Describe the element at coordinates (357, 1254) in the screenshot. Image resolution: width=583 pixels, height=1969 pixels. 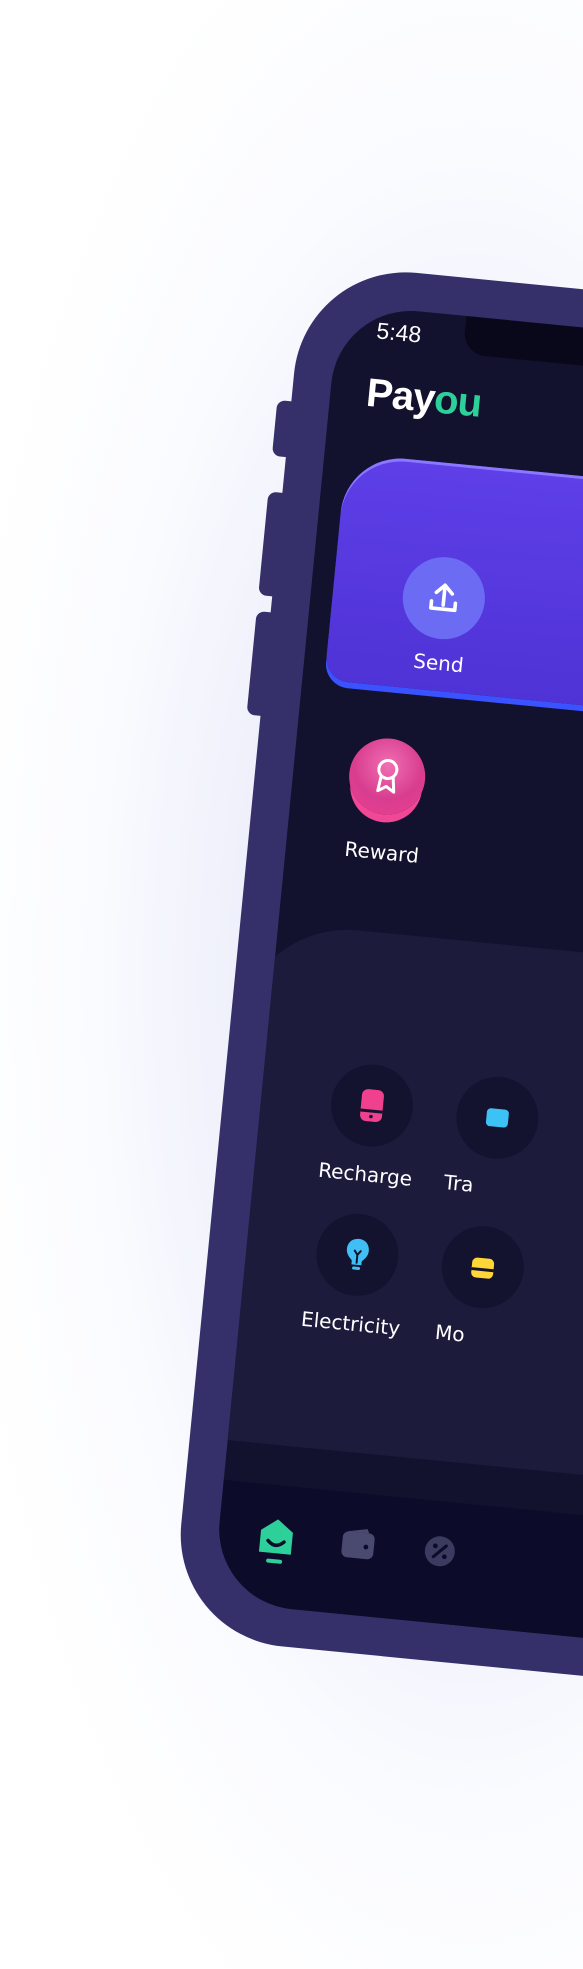
I see `lightbulb-icon` at that location.